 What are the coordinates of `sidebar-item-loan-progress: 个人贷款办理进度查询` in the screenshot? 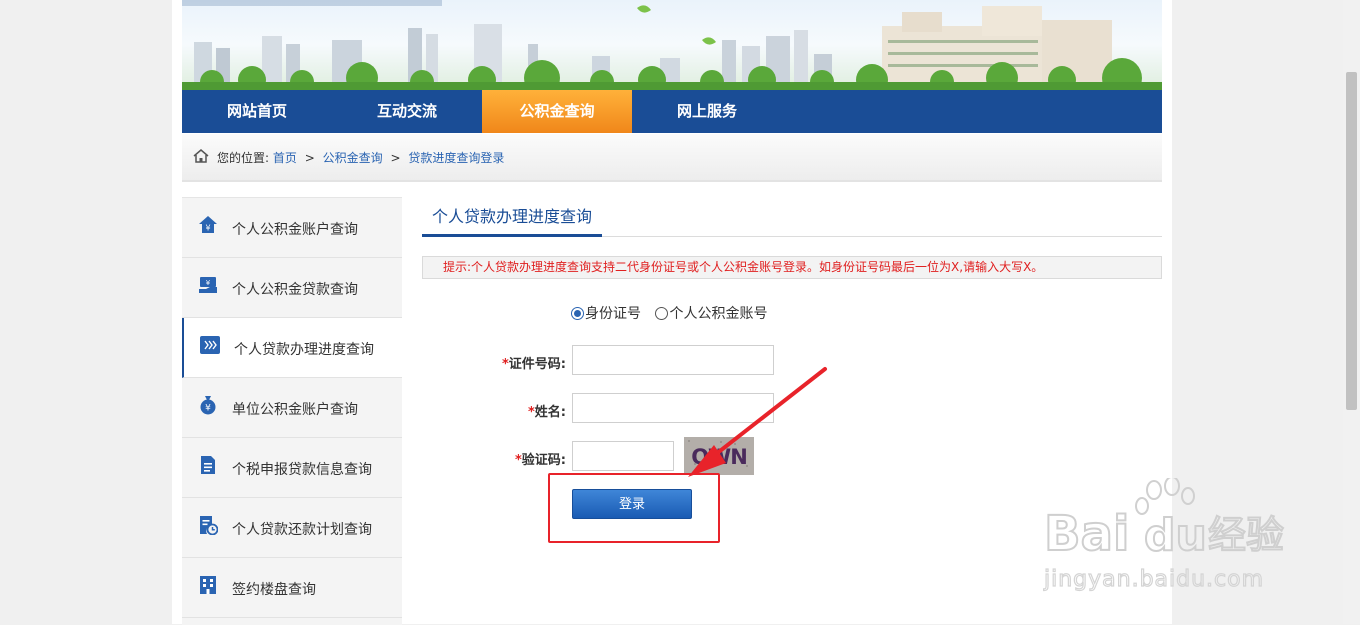 It's located at (292, 348).